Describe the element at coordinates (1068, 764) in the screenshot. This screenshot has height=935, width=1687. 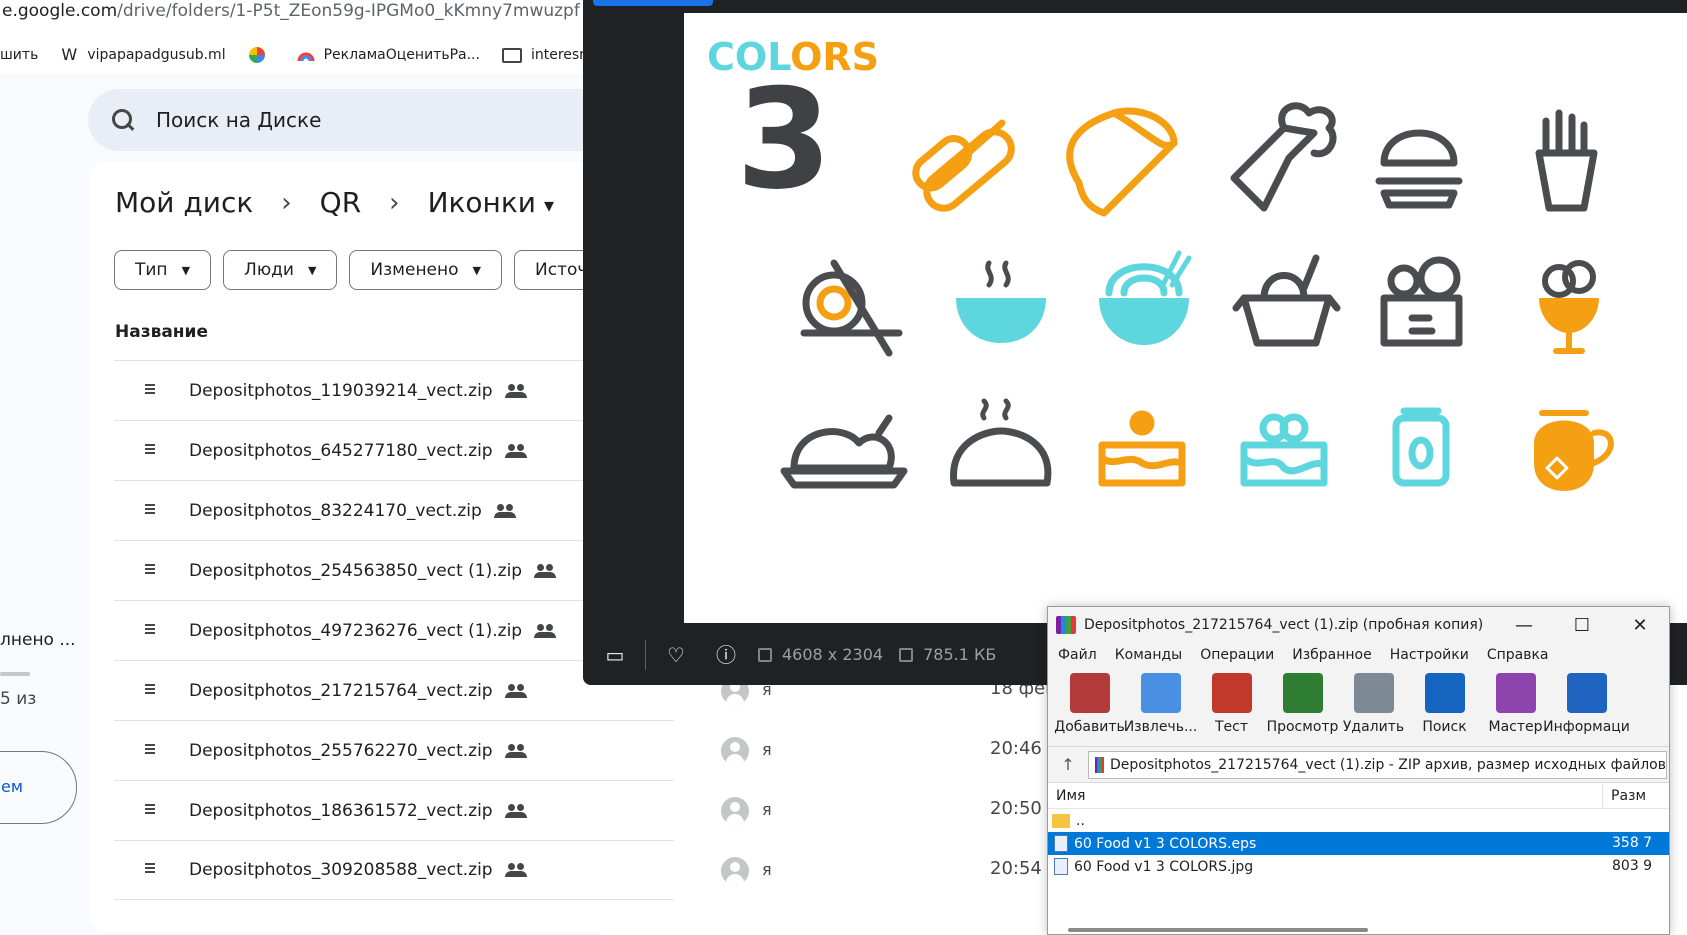
I see `up-arrow-icon: ↑` at that location.